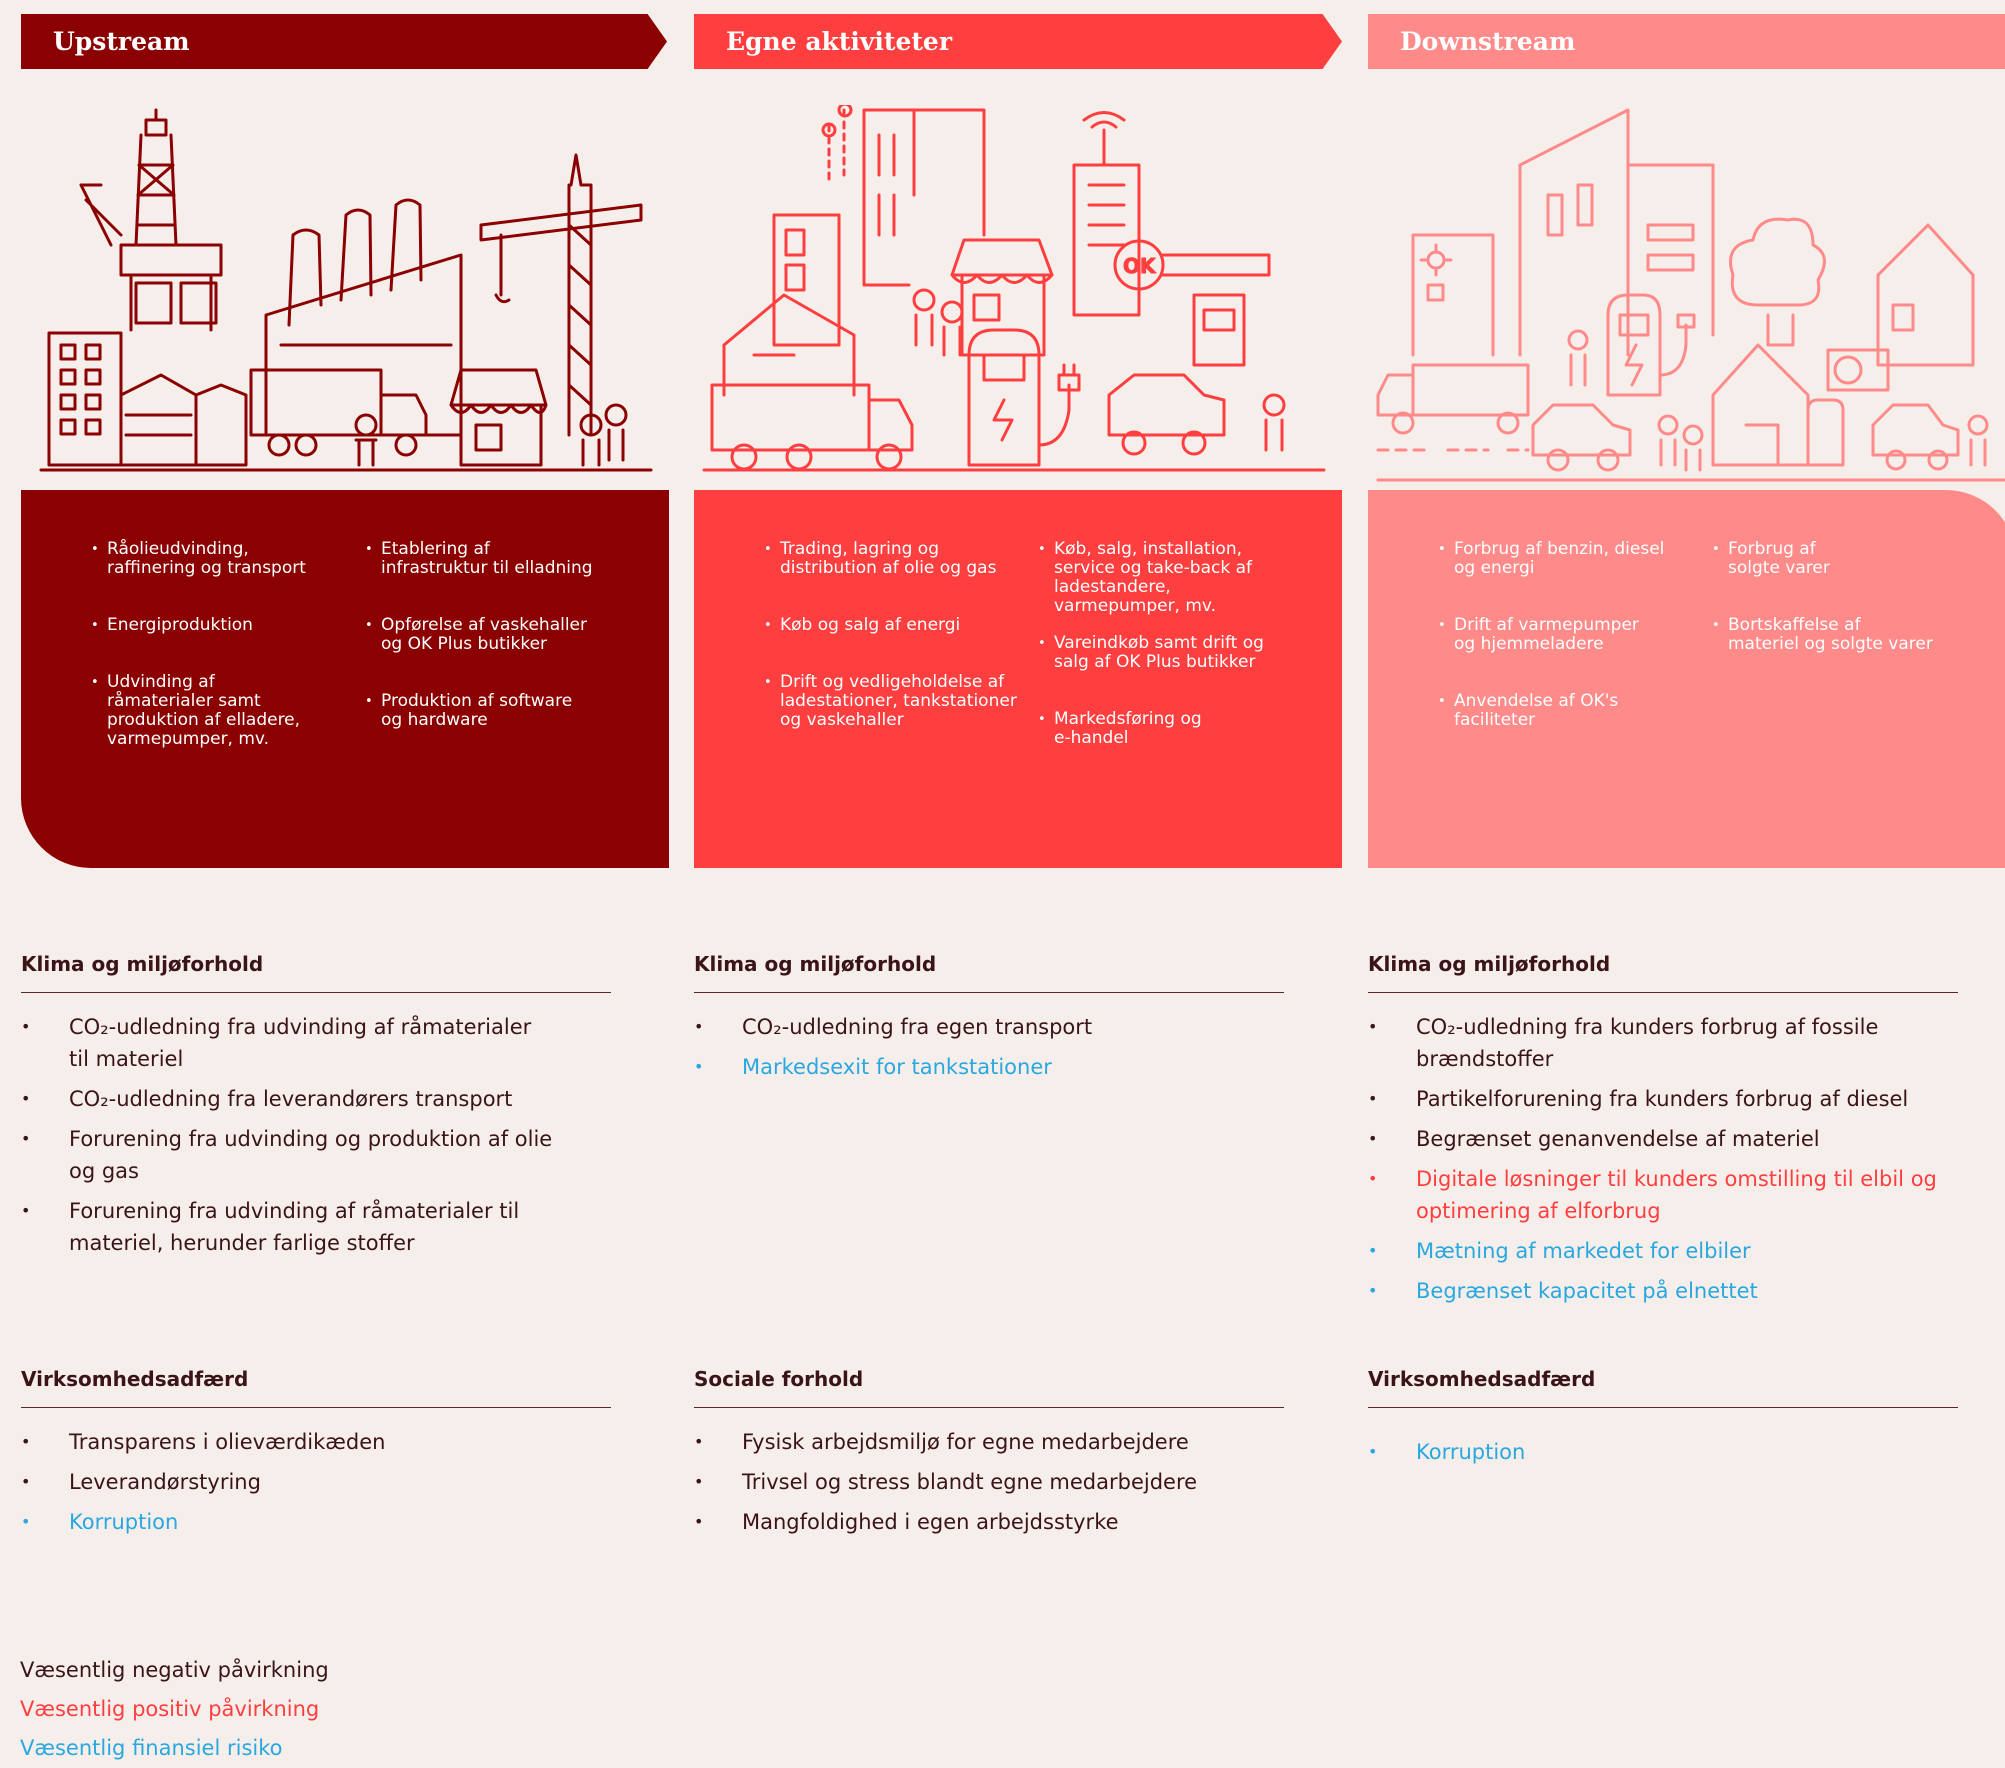 The width and height of the screenshot is (2005, 1768). I want to click on legend-financial: Væsentlig finansiel risiko, so click(151, 1748).